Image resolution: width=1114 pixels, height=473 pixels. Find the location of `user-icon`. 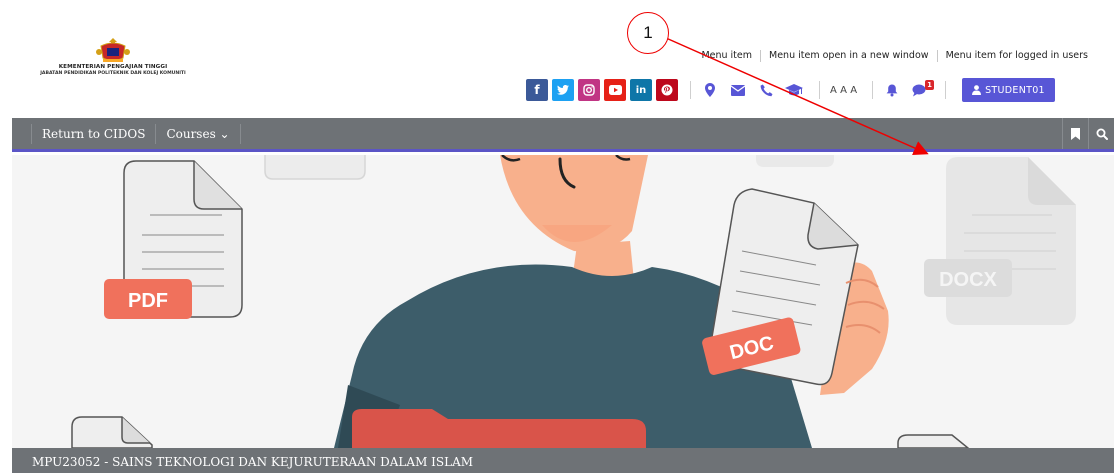

user-icon is located at coordinates (977, 90).